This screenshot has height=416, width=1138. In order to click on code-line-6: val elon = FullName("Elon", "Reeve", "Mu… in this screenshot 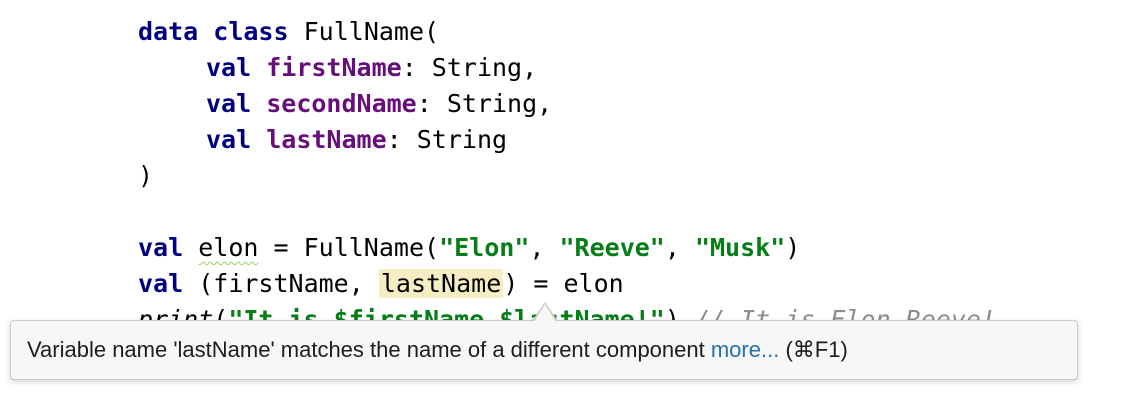, I will do `click(469, 248)`.